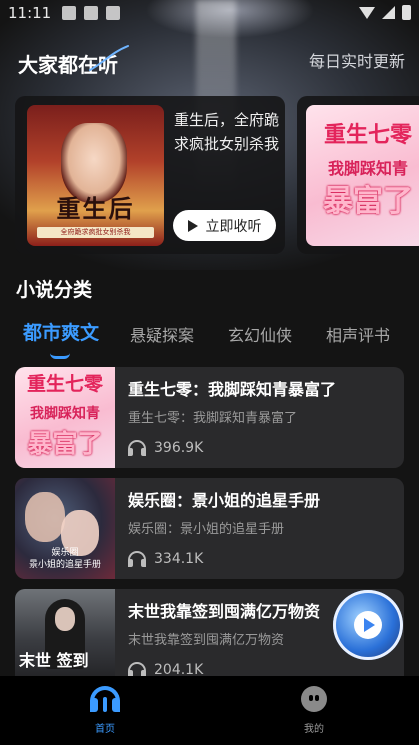 The width and height of the screenshot is (419, 745). Describe the element at coordinates (213, 418) in the screenshot. I see `item-description: 重生七零：我脚踩知青暴富了` at that location.